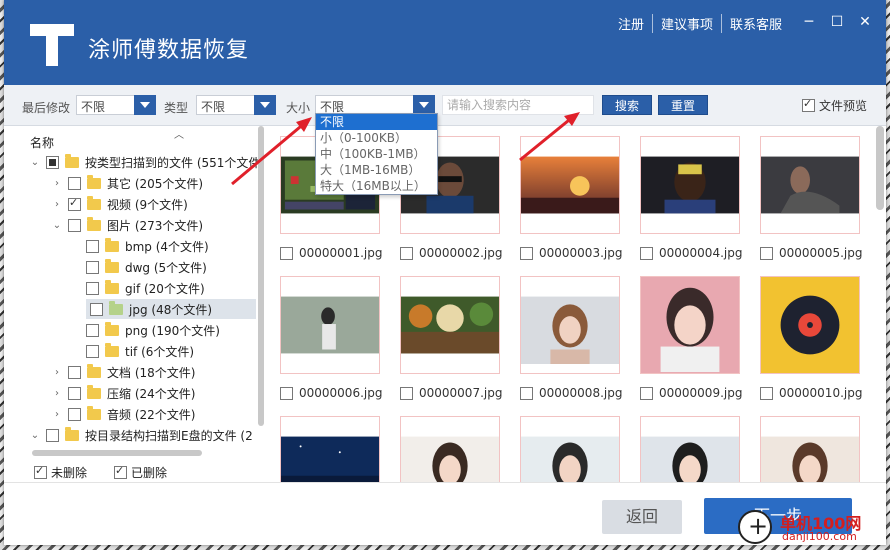 The width and height of the screenshot is (890, 550). I want to click on node-label: 其它 (205个文件), so click(155, 183).